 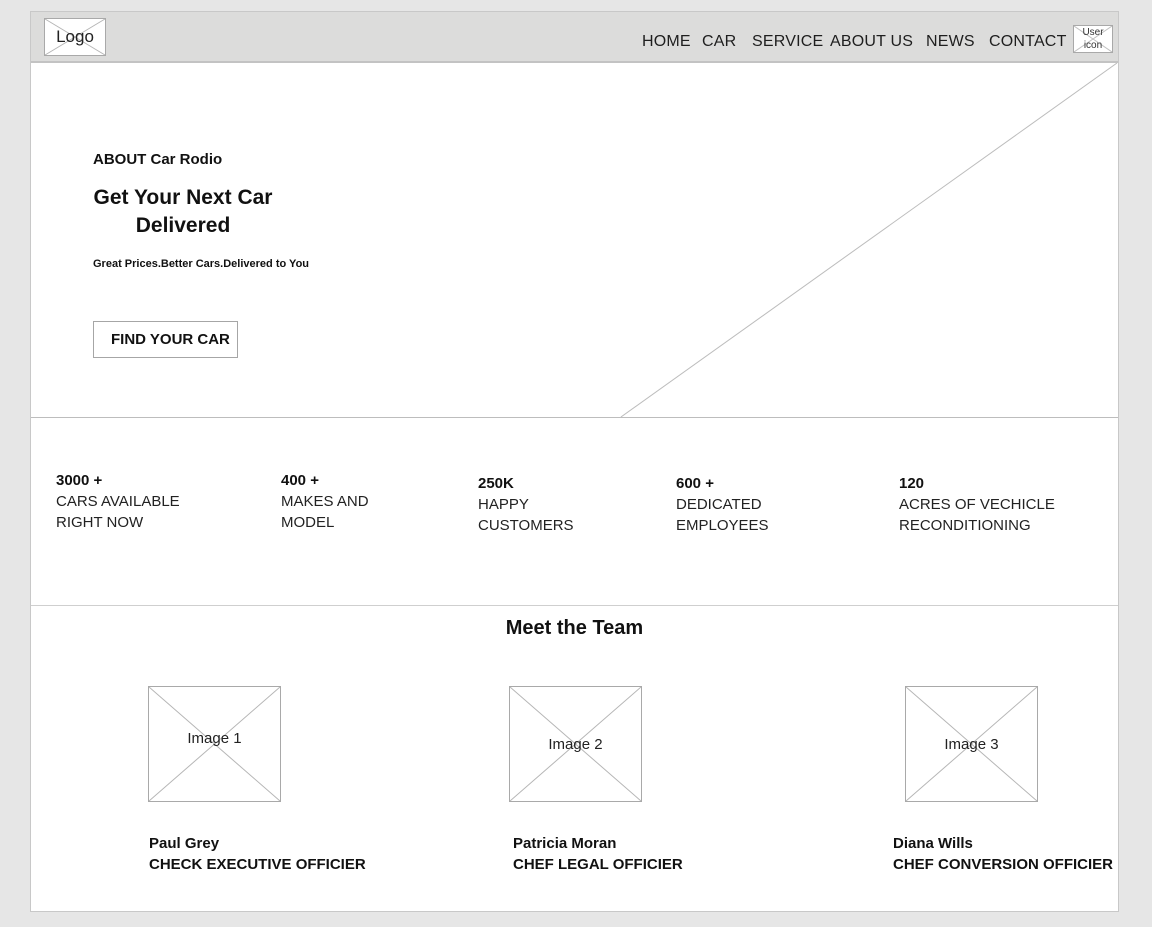 I want to click on member-name-1: Paul Grey, so click(x=184, y=843).